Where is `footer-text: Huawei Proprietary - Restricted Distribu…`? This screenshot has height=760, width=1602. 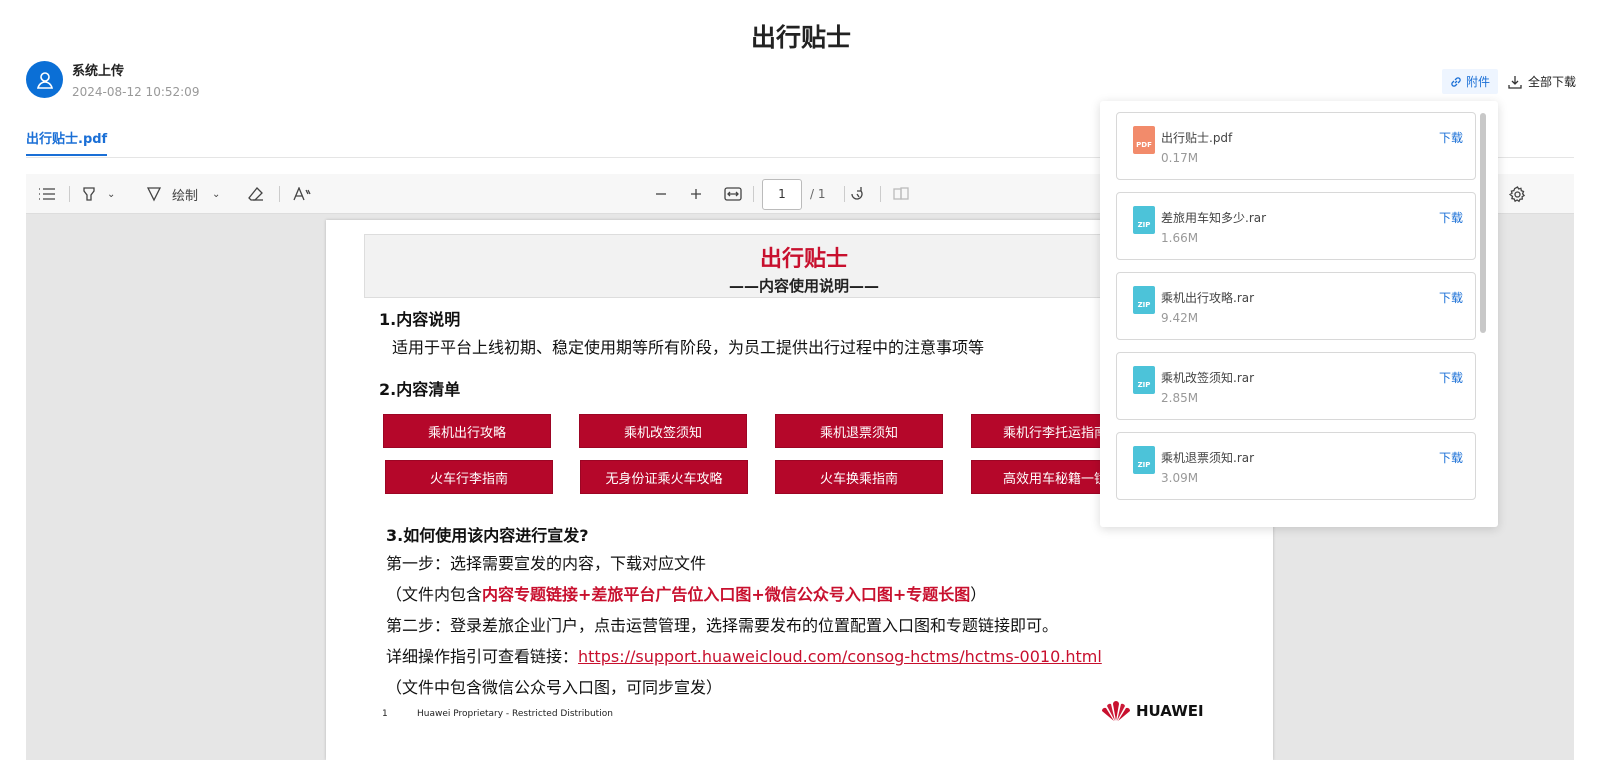
footer-text: Huawei Proprietary - Restricted Distribu… is located at coordinates (515, 714).